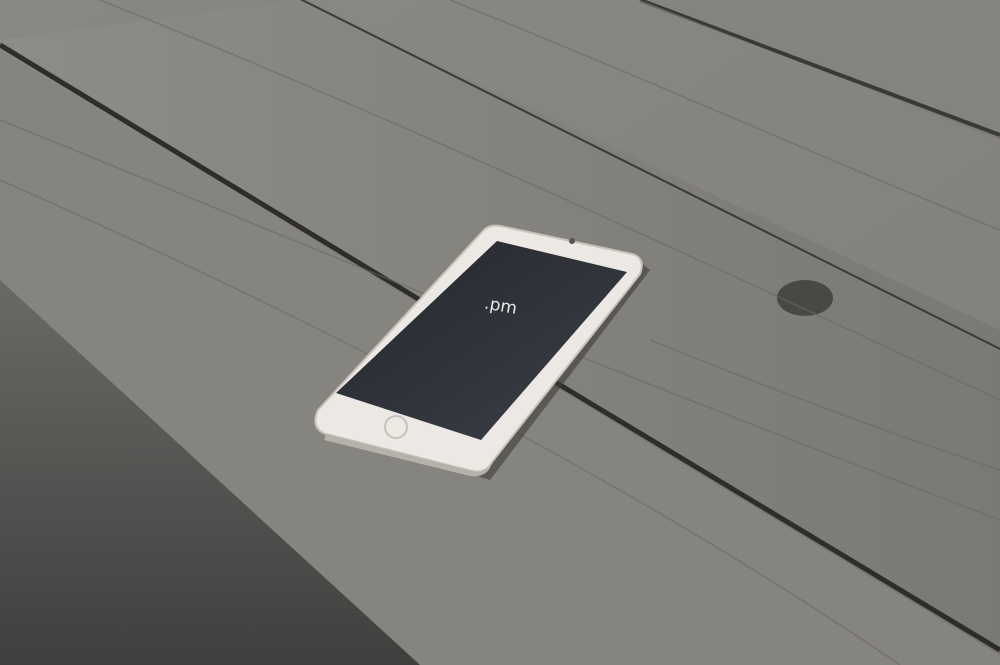  I want to click on wood-knot, so click(805, 298).